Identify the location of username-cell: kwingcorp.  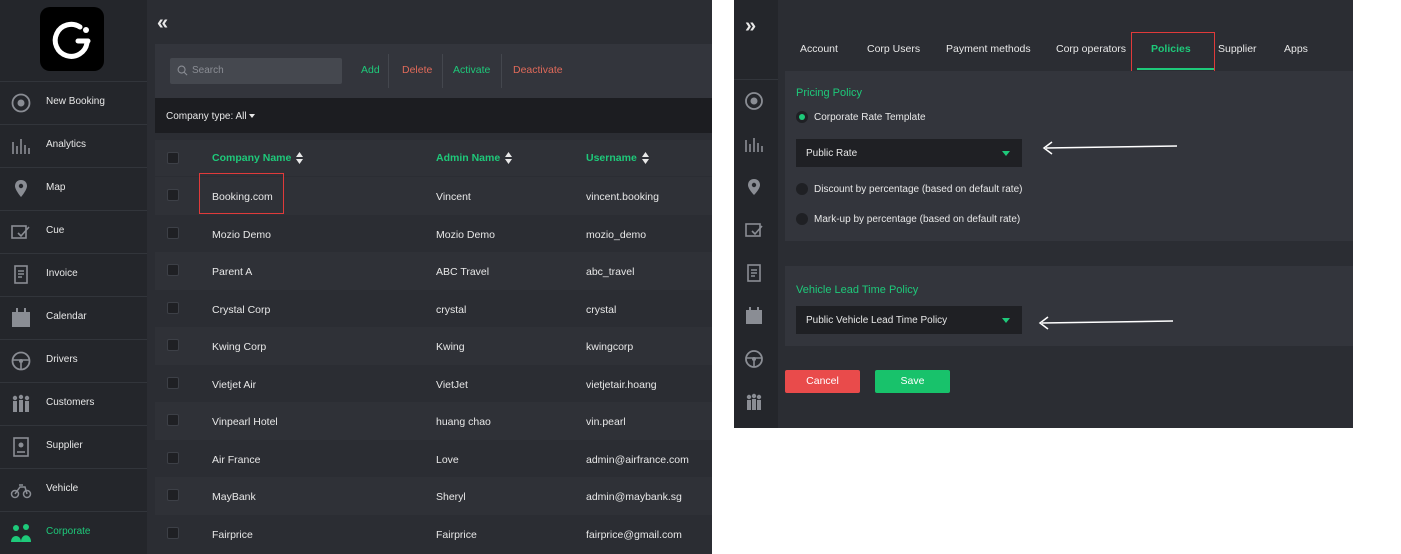
(610, 347).